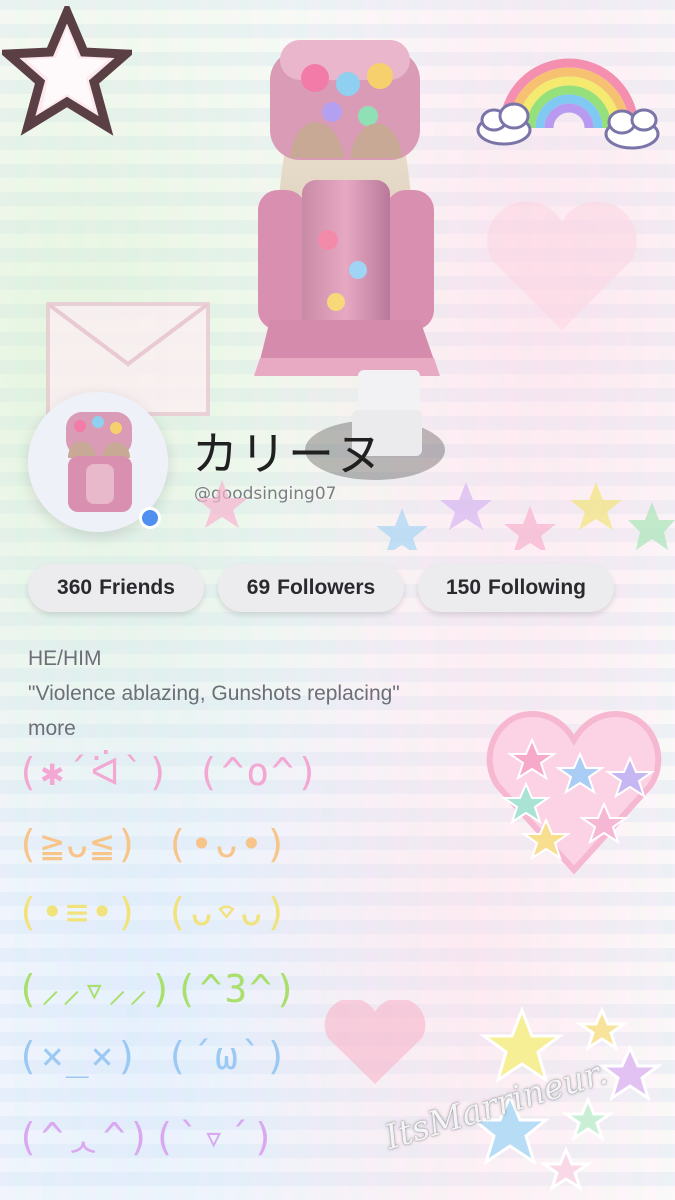  What do you see at coordinates (537, 587) in the screenshot?
I see `following-label: Following` at bounding box center [537, 587].